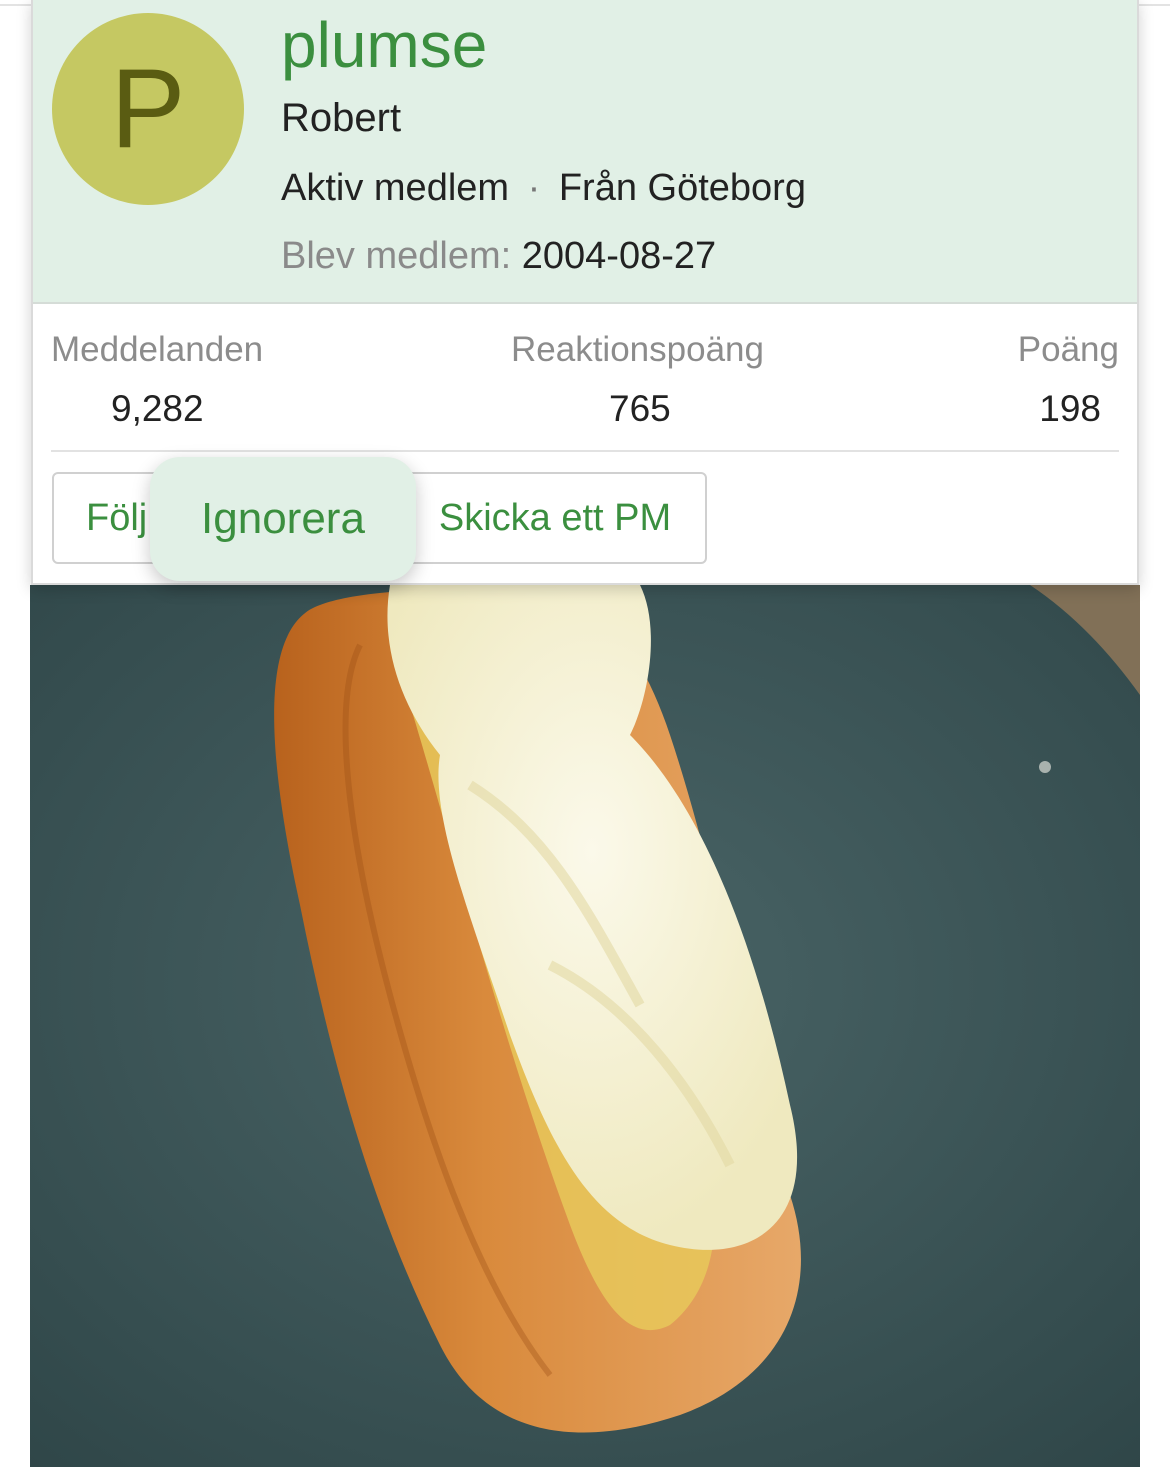  I want to click on stat-reaction-score: Reaktionspoäng 765, so click(637, 380).